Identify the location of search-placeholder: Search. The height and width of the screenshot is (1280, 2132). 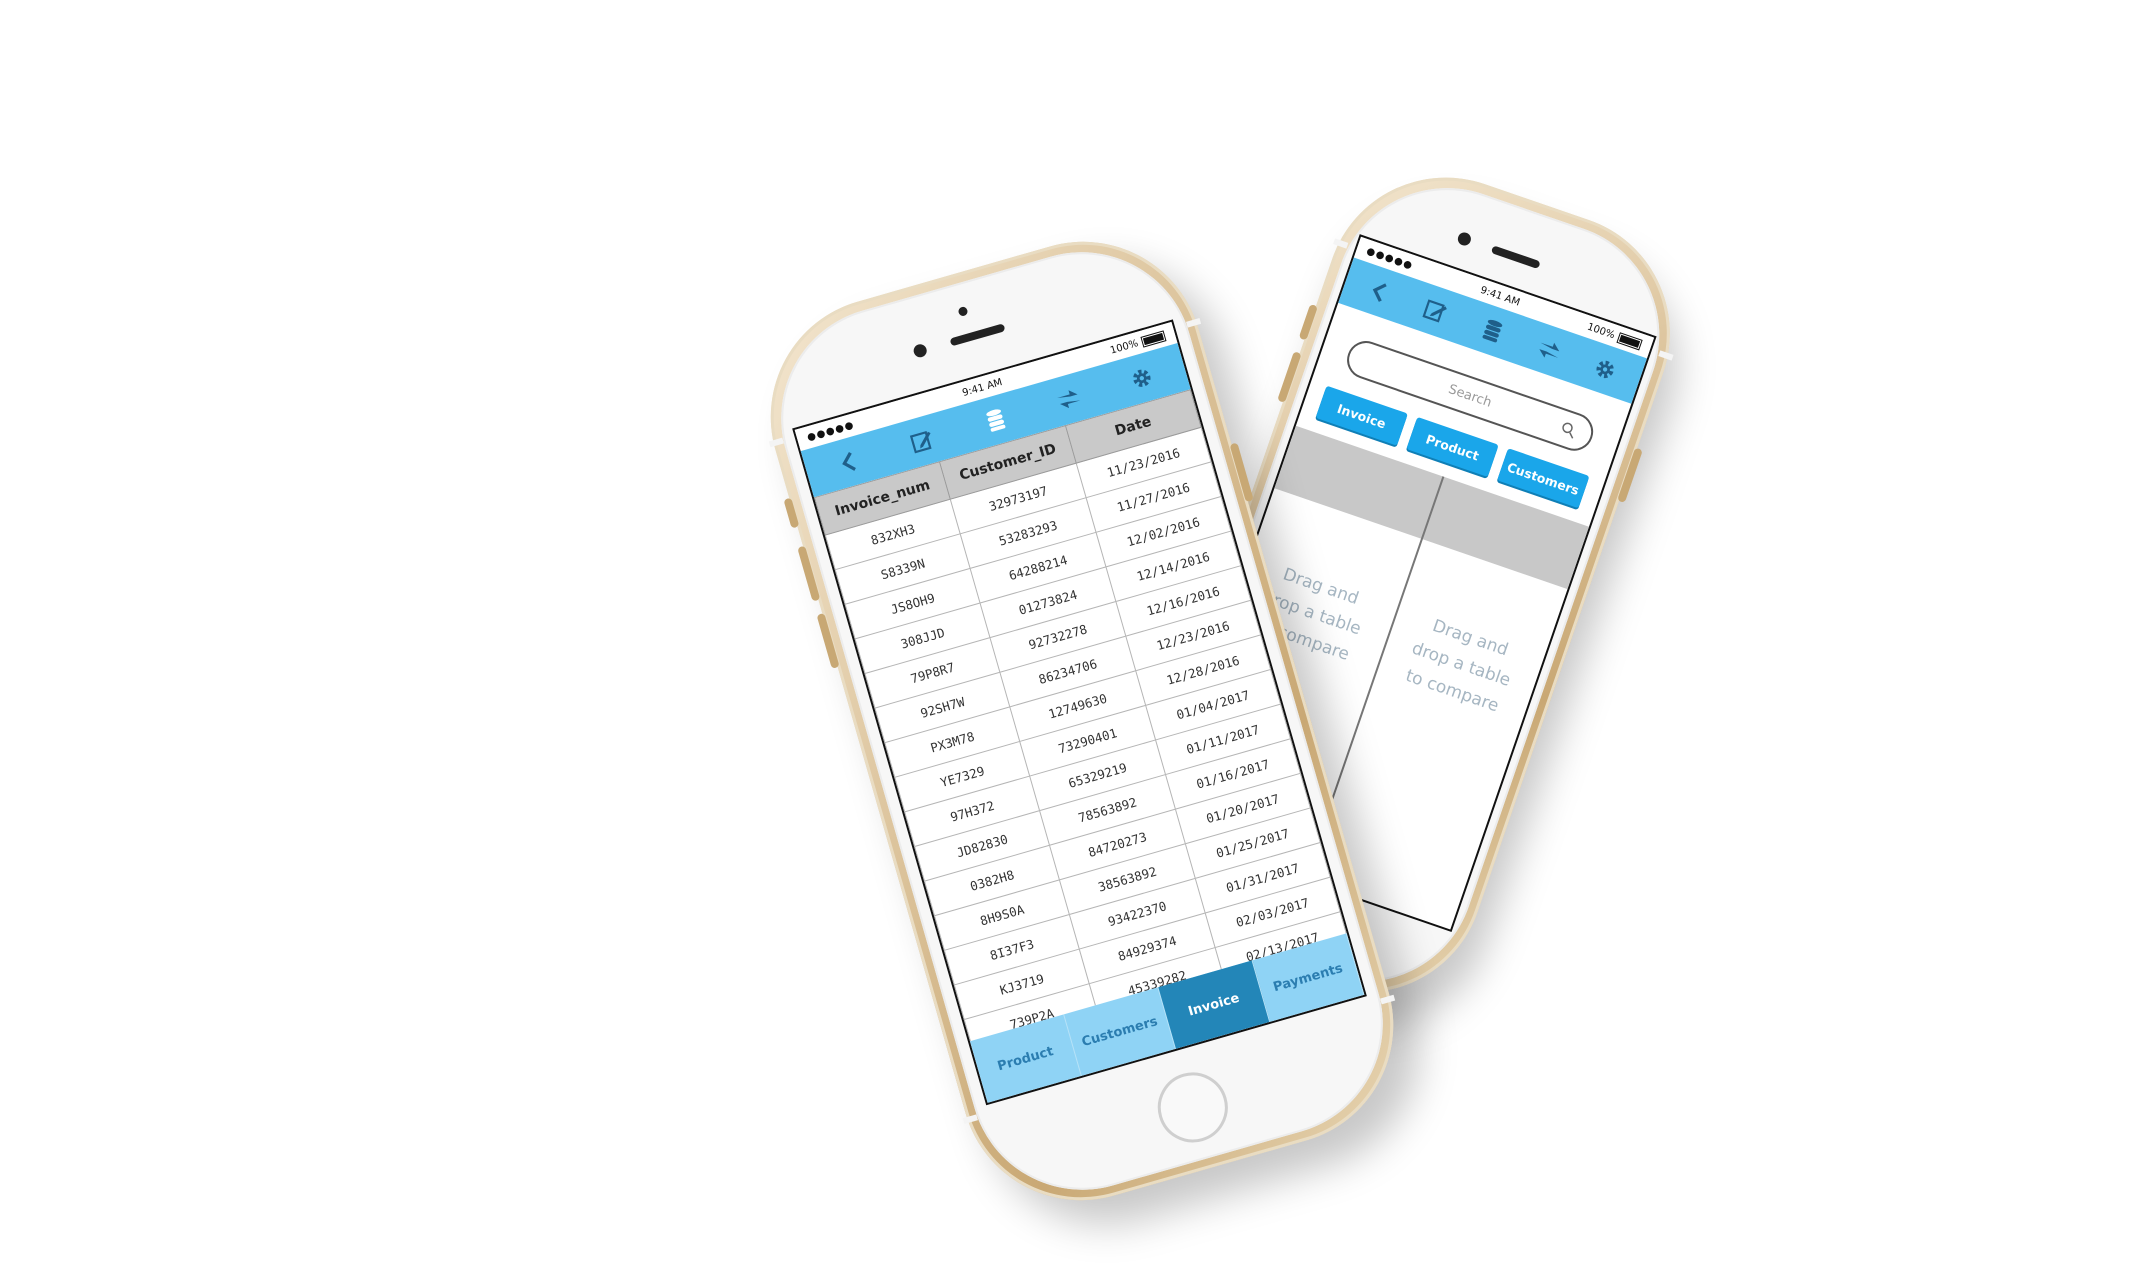
(1470, 396).